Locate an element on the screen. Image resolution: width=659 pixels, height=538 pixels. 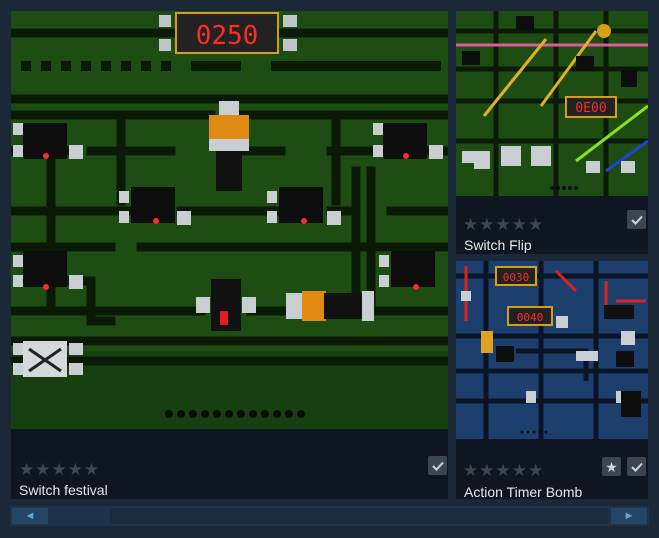
scroll-right-button: ► is located at coordinates (629, 516).